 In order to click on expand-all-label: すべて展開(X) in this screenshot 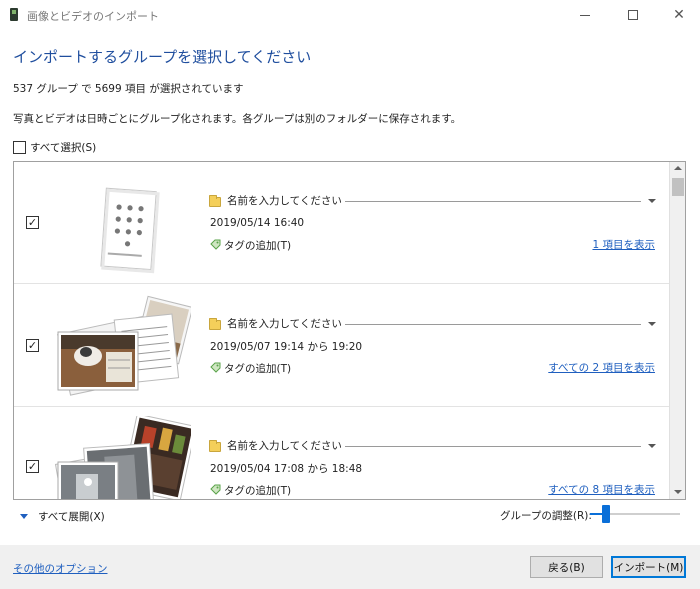, I will do `click(71, 517)`.